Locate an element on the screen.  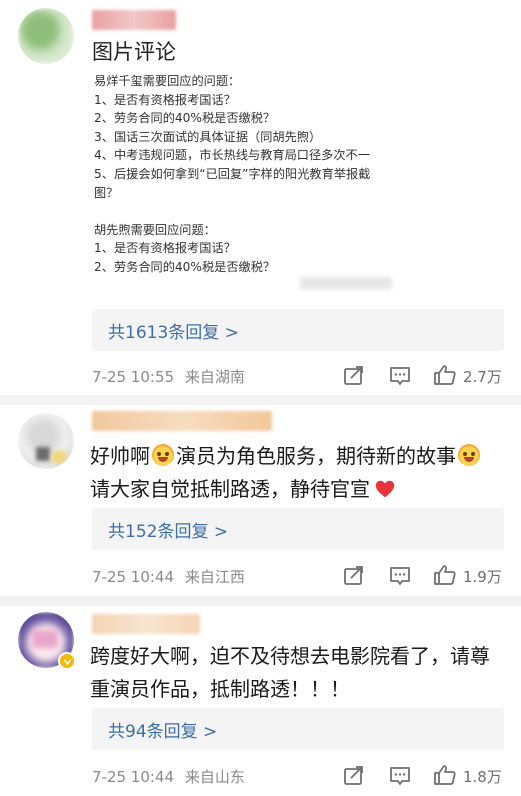
comment-meta: 7-25 10:44 来自江西 is located at coordinates (168, 576).